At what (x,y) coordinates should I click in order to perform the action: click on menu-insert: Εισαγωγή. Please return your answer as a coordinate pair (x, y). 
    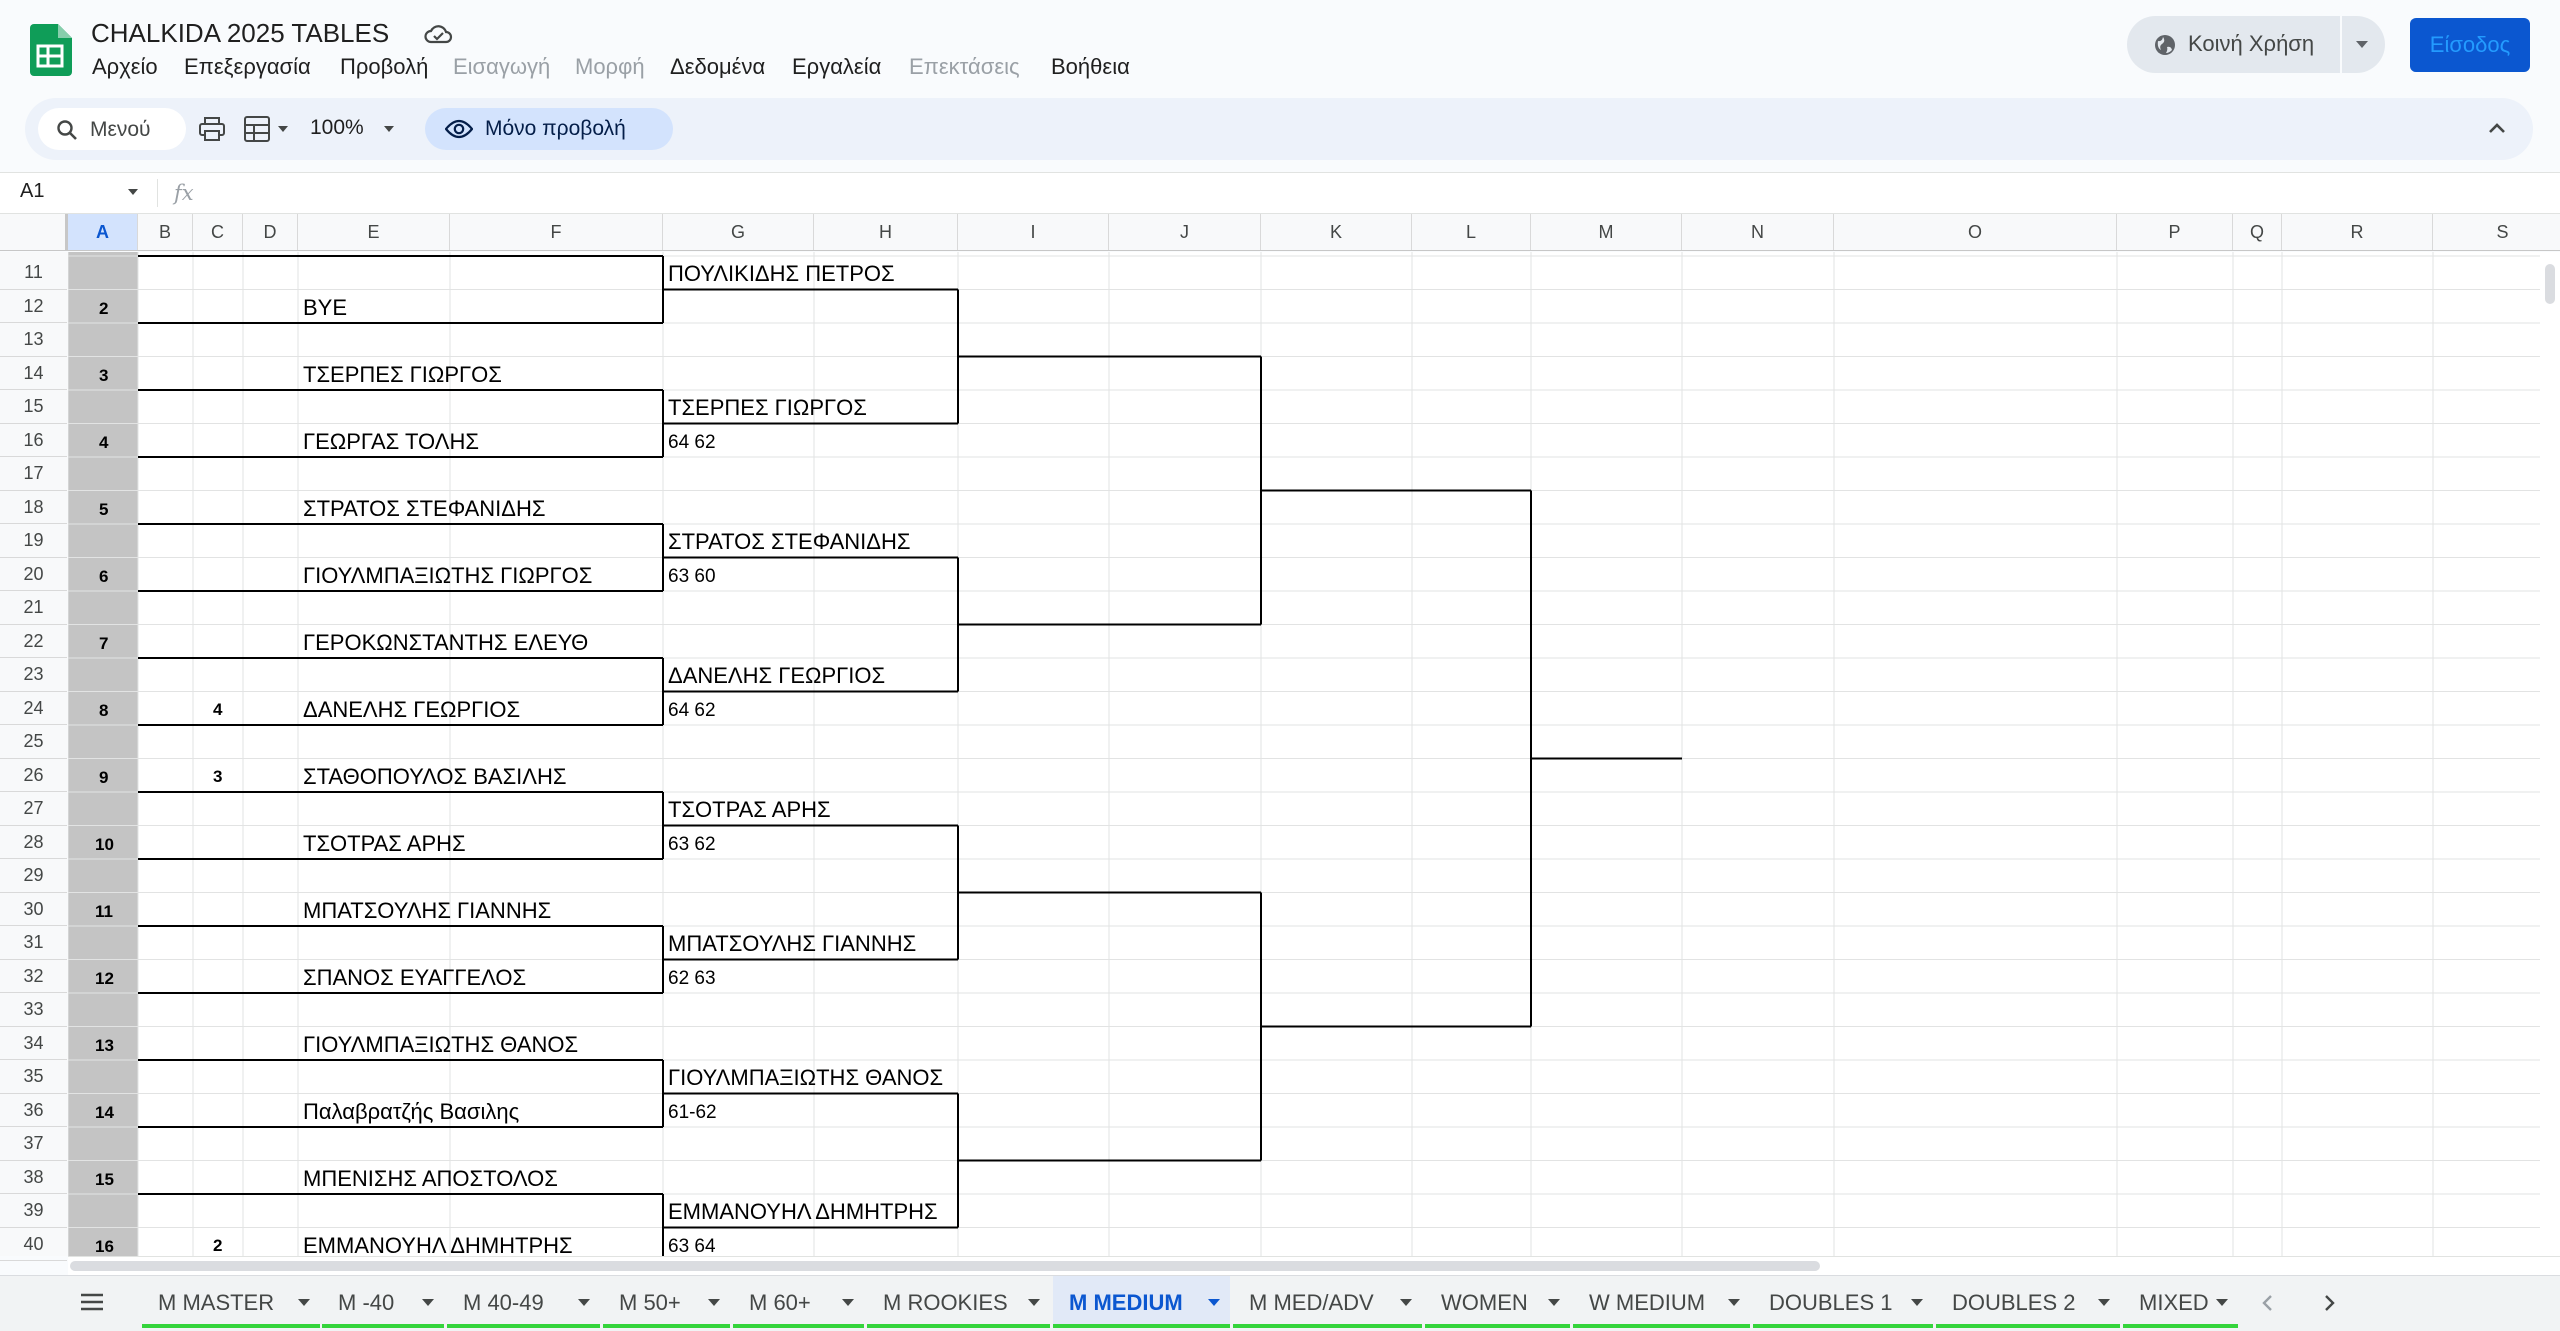
    Looking at the image, I should click on (501, 67).